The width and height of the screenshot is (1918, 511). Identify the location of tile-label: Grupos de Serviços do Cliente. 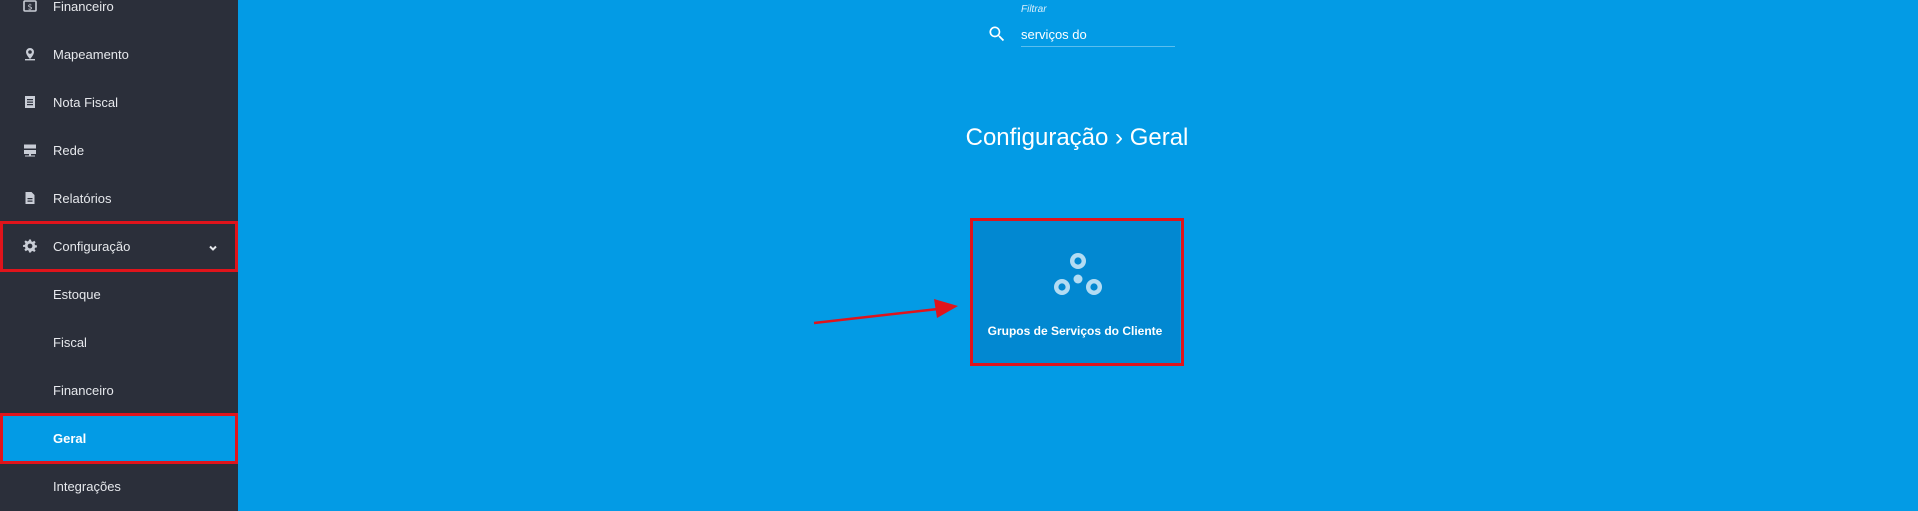
(1075, 331).